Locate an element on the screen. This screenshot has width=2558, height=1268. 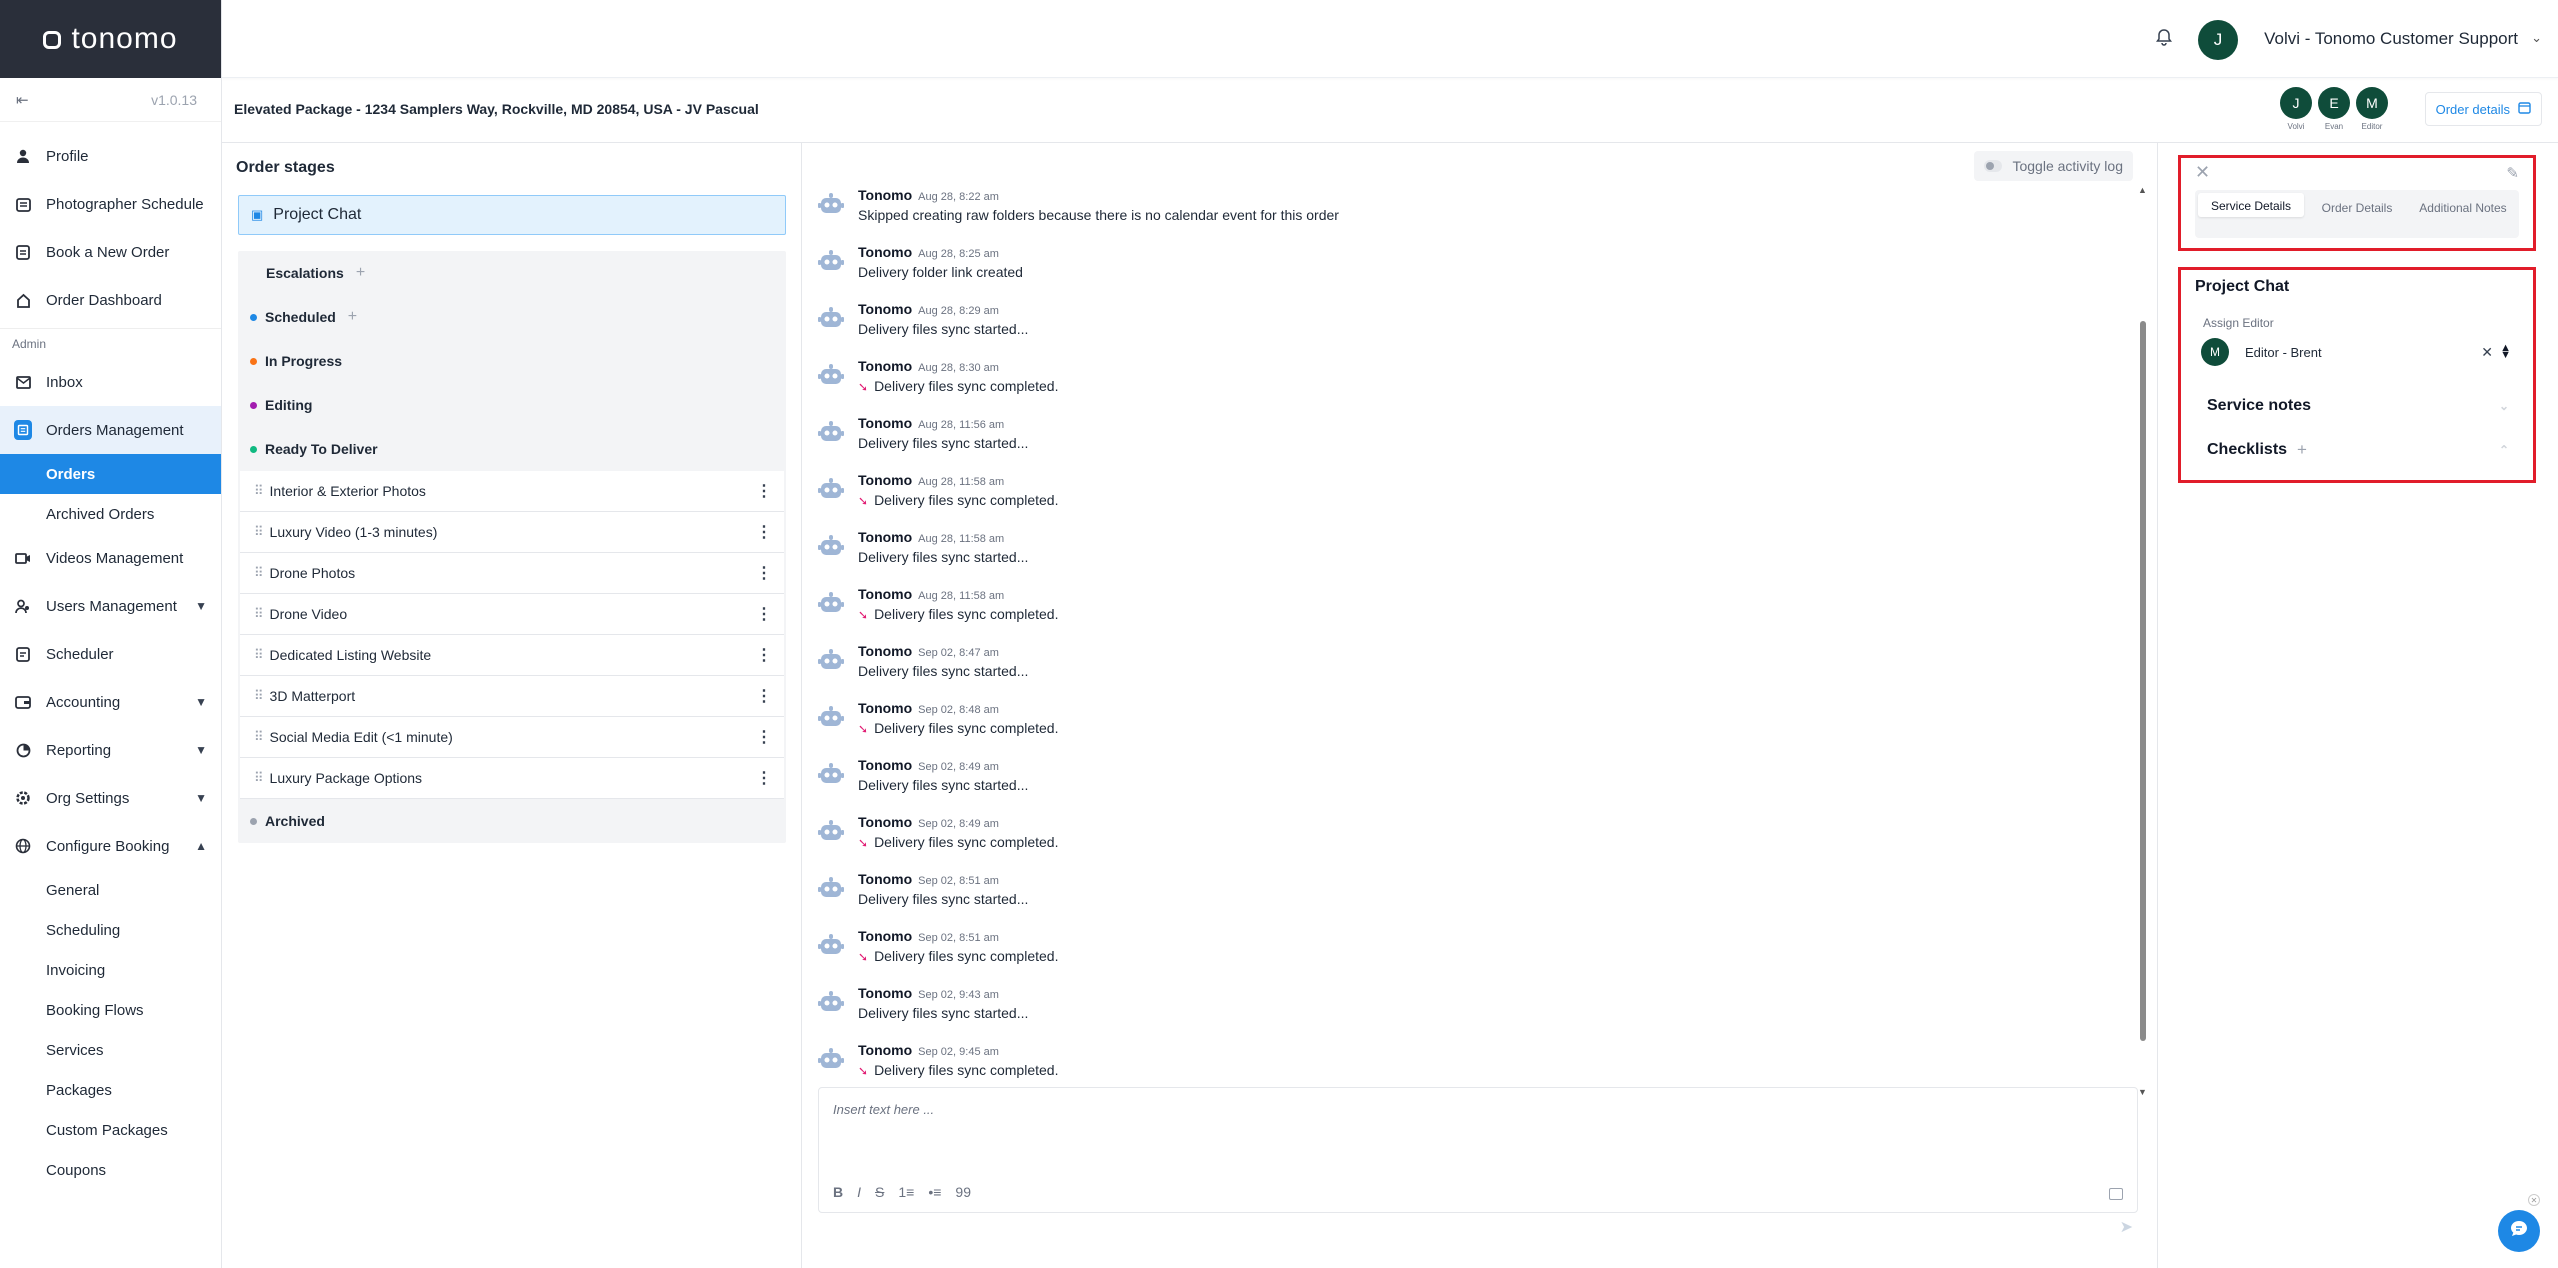
tab-additional-notes: Additional Notes is located at coordinates (2463, 214).